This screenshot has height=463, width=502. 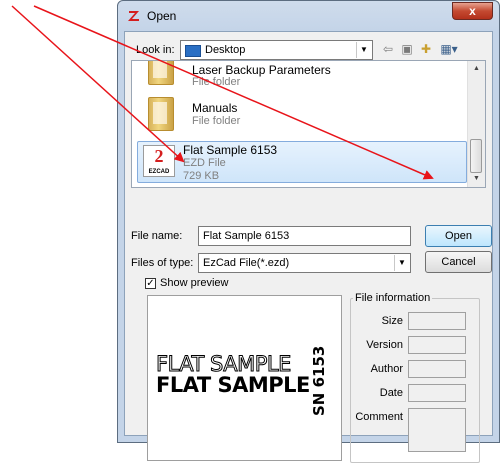 I want to click on version-field, so click(x=437, y=345).